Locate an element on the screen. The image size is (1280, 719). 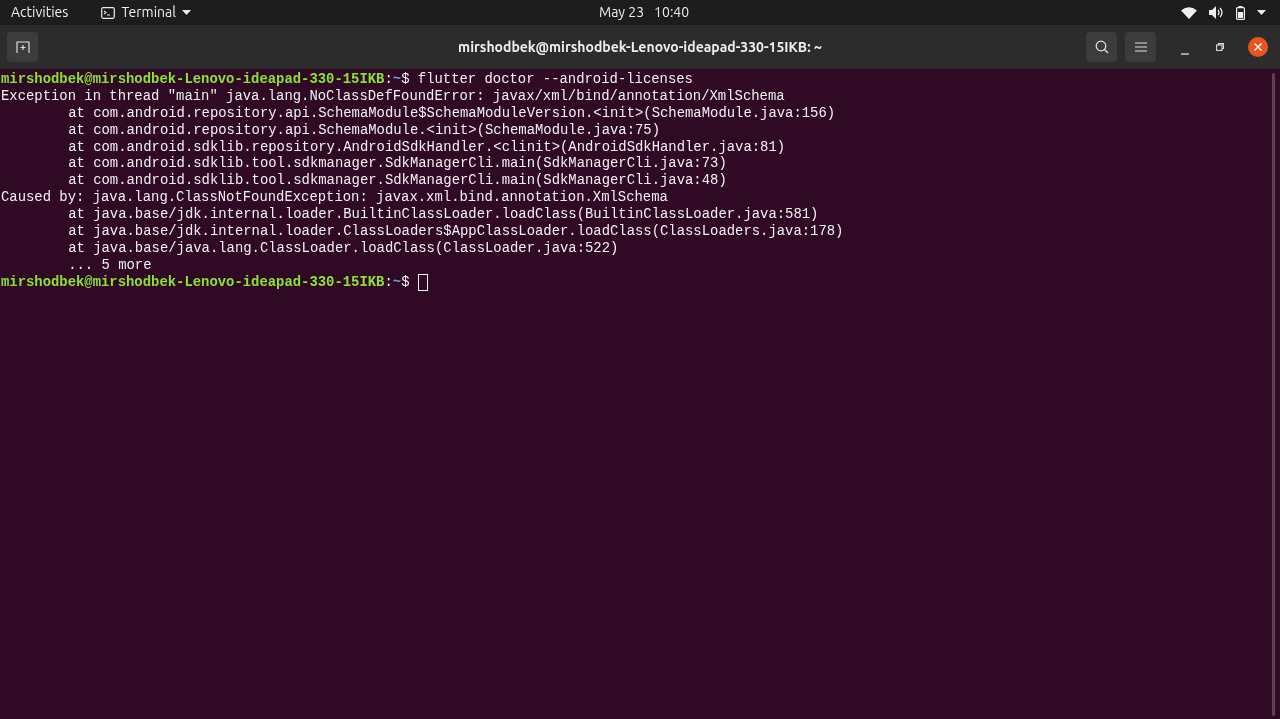
scrollbar is located at coordinates (1273, 394).